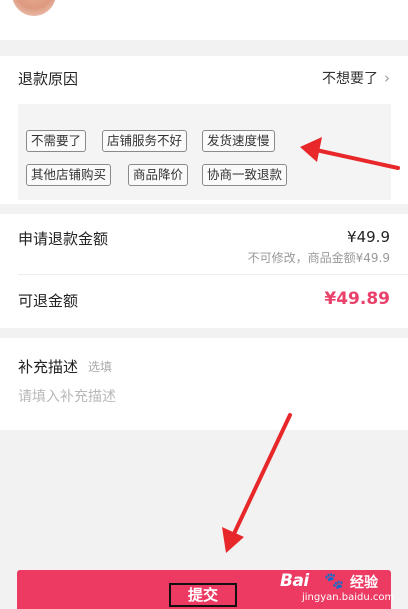 This screenshot has width=408, height=609. I want to click on divider, so click(213, 274).